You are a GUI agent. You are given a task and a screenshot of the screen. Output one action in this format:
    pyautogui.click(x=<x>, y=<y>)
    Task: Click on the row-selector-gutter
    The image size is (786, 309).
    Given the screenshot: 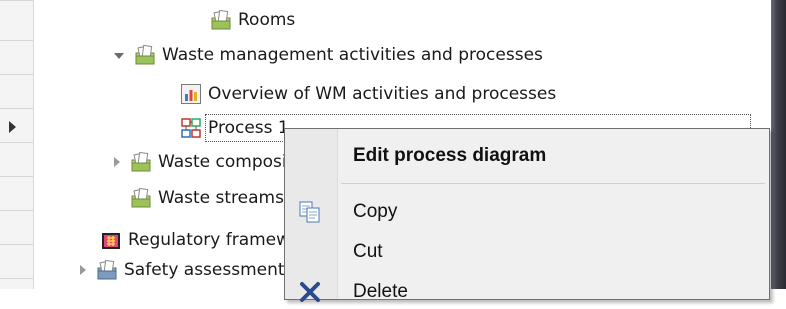 What is the action you would take?
    pyautogui.click(x=17, y=144)
    